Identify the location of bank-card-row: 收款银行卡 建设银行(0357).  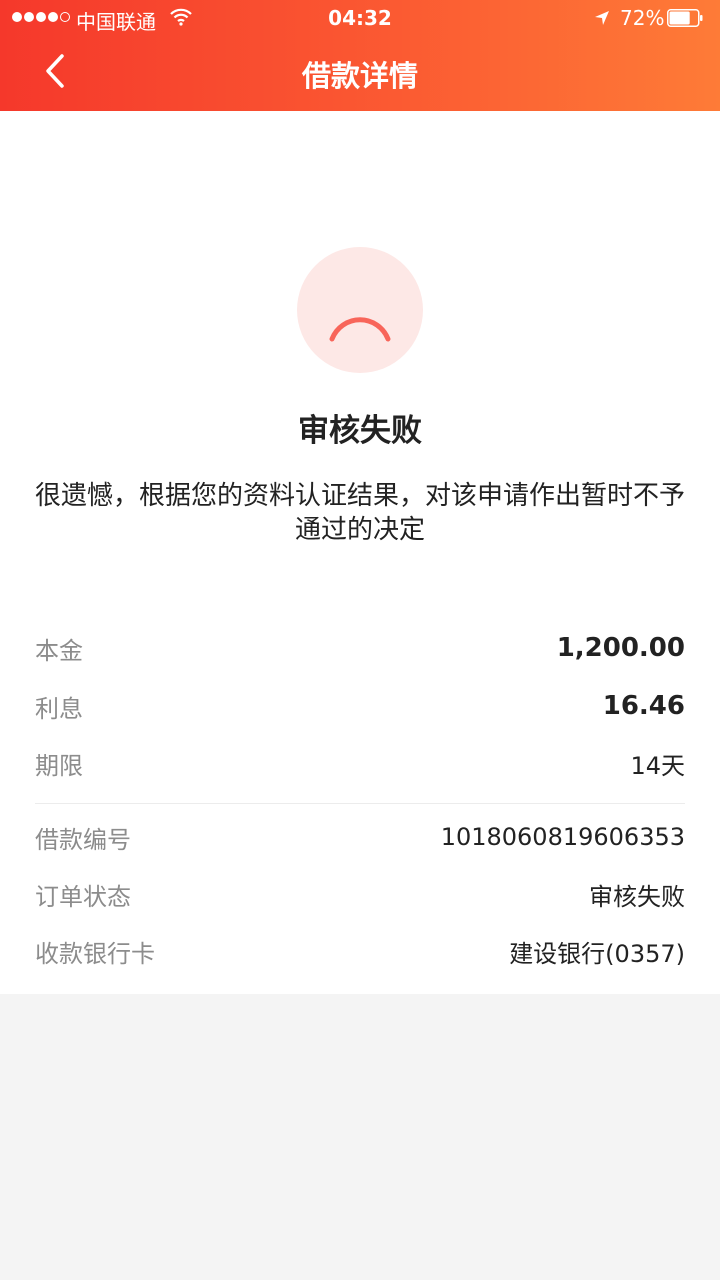
(360, 951).